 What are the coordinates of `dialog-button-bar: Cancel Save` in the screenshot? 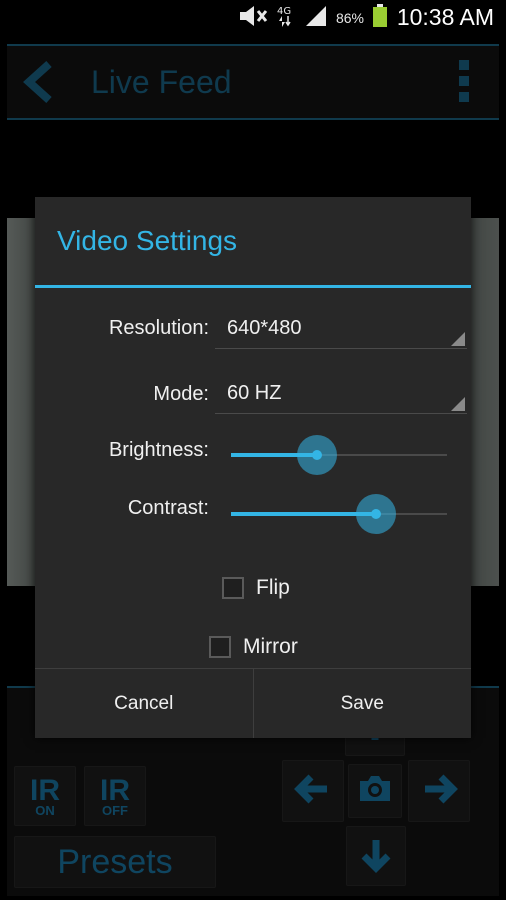 It's located at (253, 703).